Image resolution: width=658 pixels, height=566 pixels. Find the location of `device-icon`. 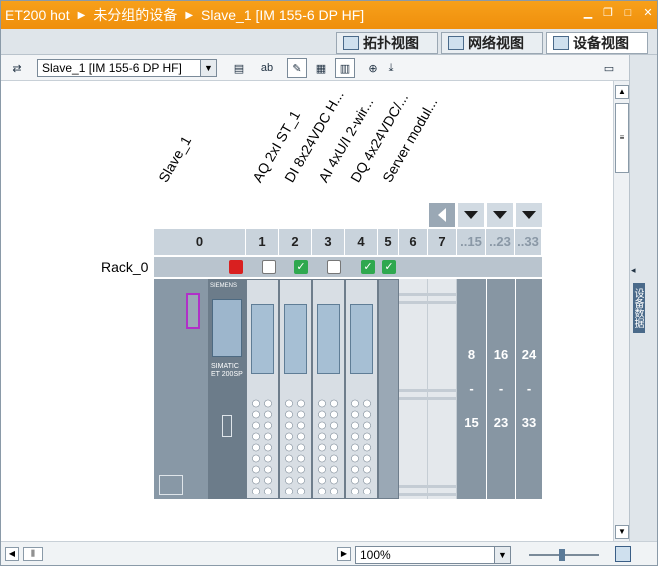

device-icon is located at coordinates (561, 43).